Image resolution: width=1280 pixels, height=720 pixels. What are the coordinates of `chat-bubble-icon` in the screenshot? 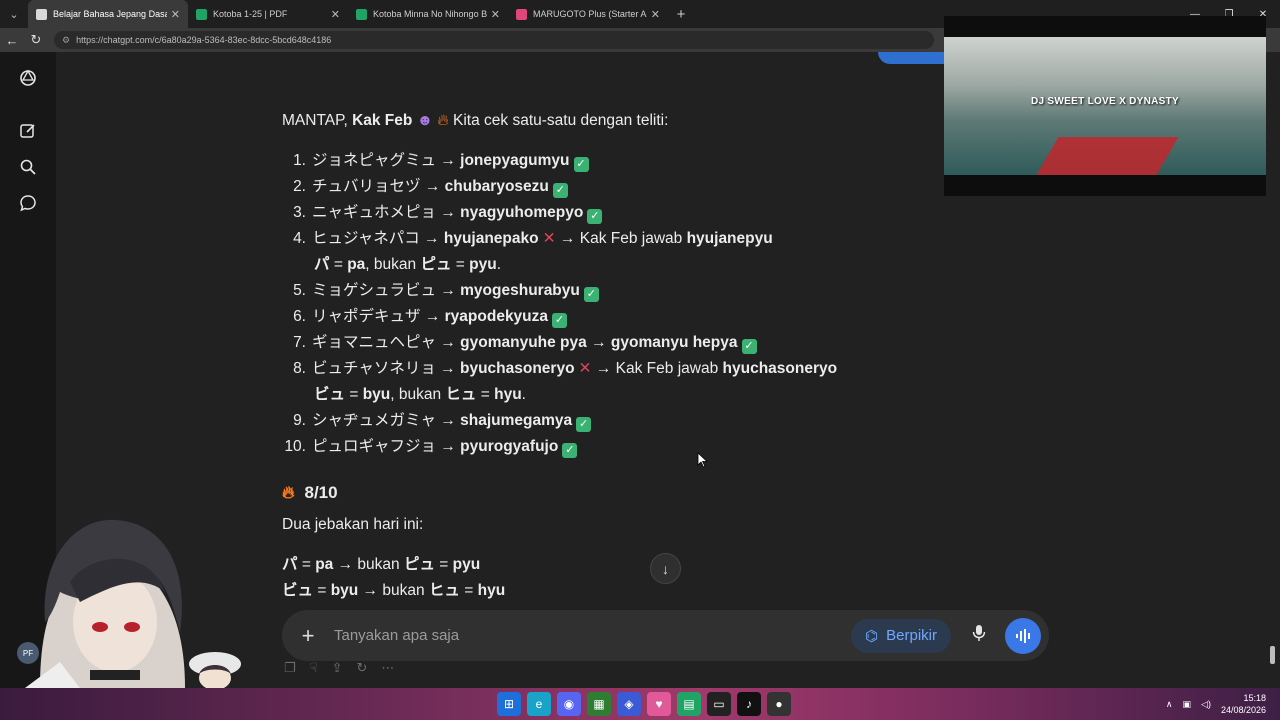 It's located at (28, 203).